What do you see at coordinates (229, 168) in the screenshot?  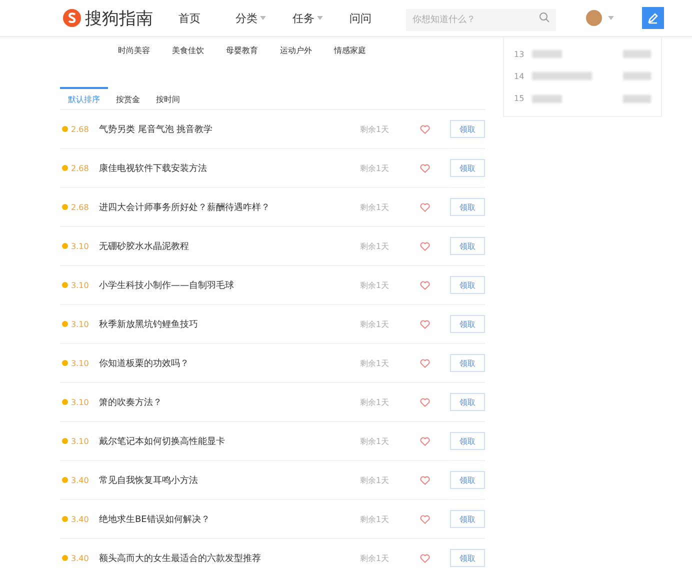 I see `task-title: 康佳电视软件下载安装方法` at bounding box center [229, 168].